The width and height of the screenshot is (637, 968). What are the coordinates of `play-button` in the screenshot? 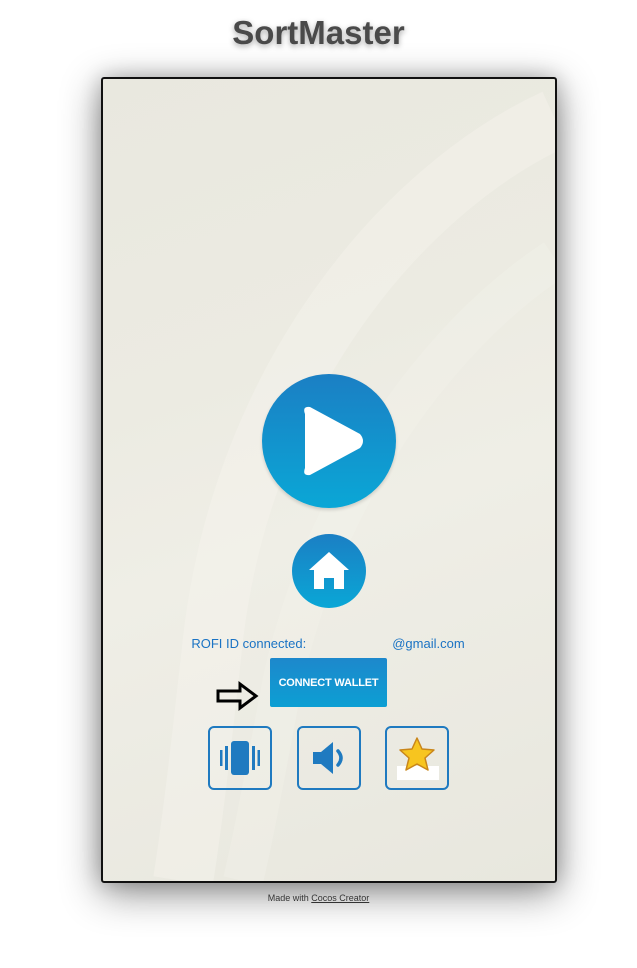 It's located at (329, 441).